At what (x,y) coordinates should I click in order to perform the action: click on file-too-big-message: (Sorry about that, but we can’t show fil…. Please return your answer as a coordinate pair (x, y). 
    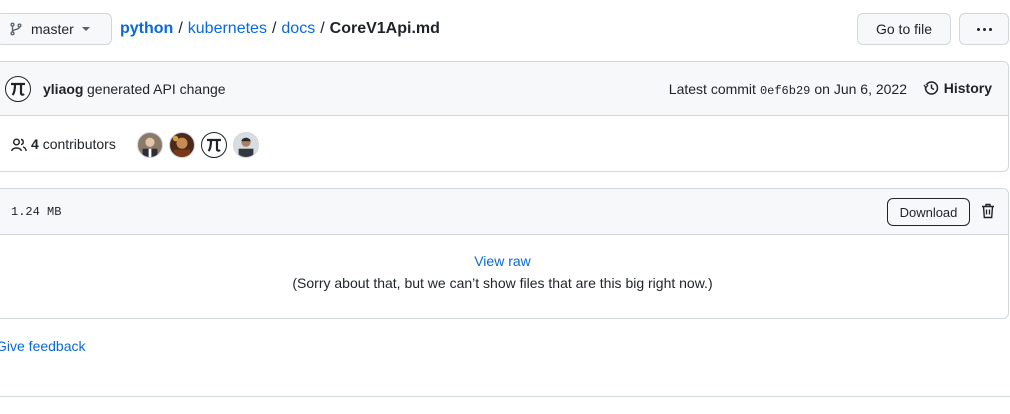
    Looking at the image, I should click on (502, 283).